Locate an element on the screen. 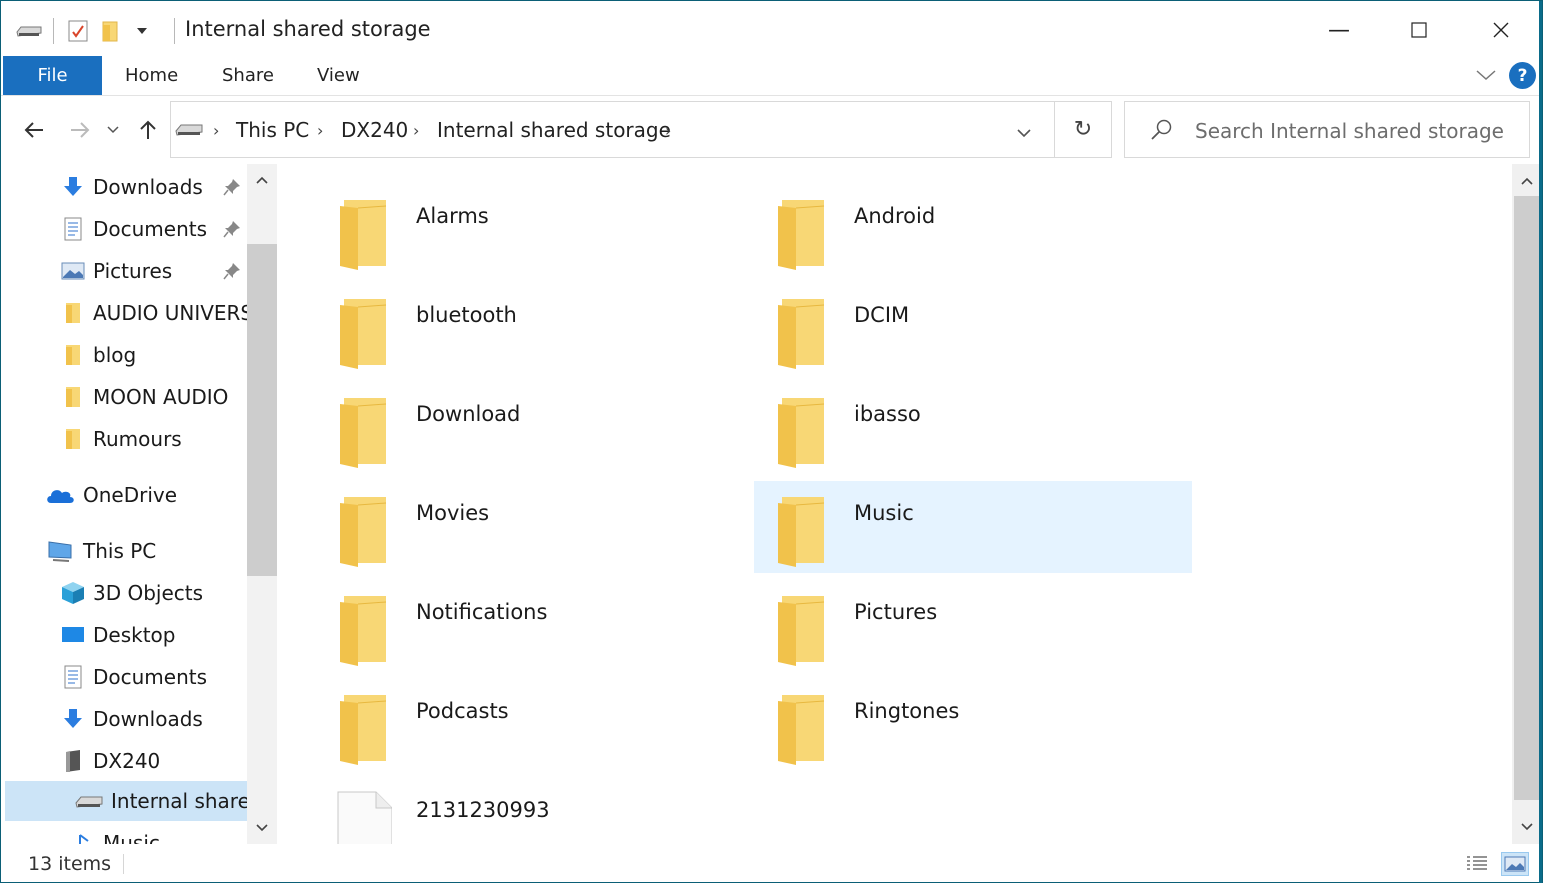  refresh-button: ↻ is located at coordinates (1083, 129).